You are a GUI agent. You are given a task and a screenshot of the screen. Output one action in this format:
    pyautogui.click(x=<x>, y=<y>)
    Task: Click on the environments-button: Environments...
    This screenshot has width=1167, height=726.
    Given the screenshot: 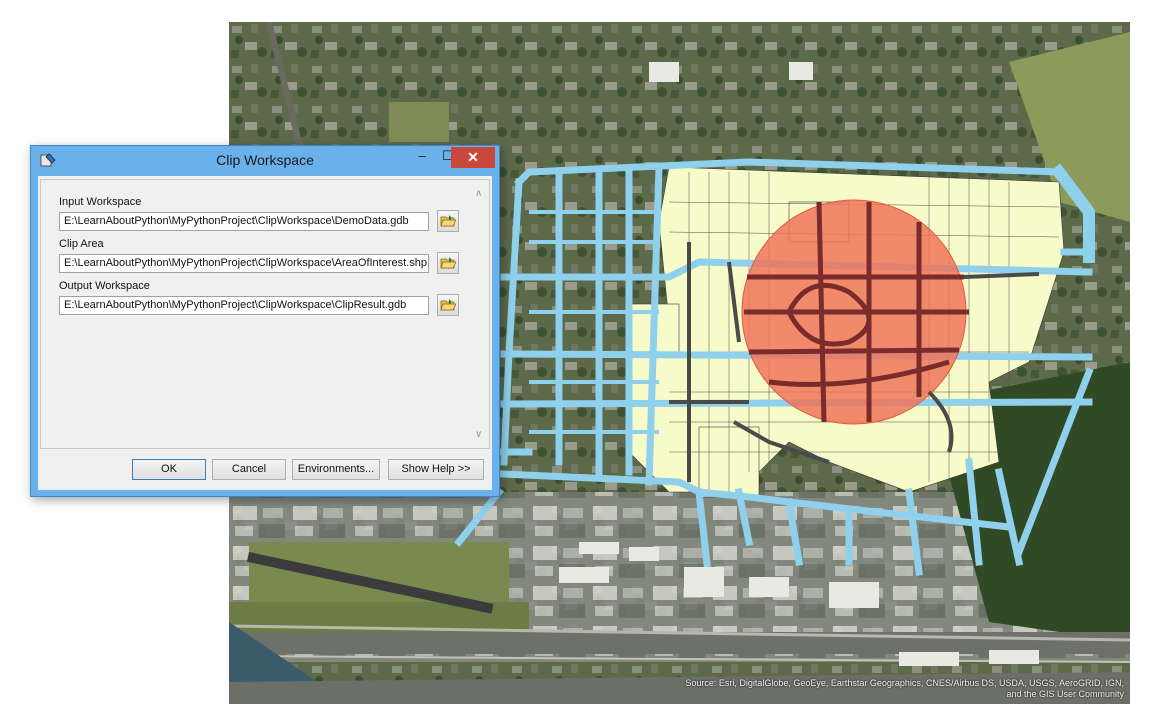 What is the action you would take?
    pyautogui.click(x=336, y=469)
    